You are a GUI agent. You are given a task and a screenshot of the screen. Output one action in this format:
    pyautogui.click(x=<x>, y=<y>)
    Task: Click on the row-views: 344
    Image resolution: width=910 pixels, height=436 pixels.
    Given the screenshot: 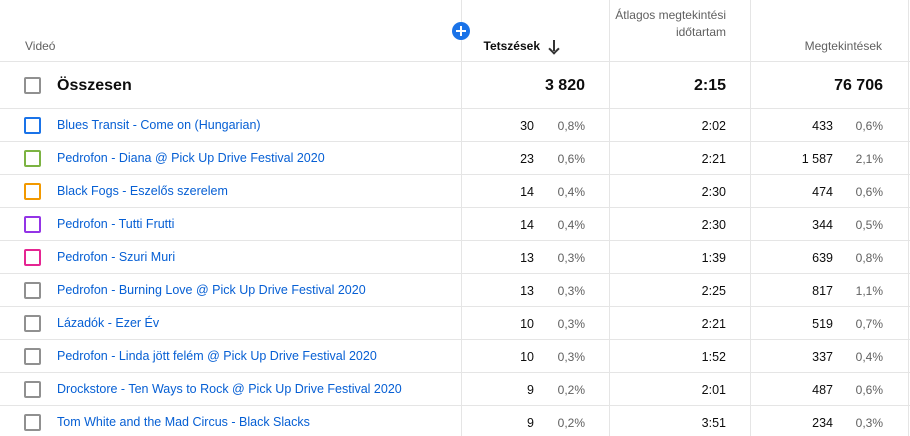 What is the action you would take?
    pyautogui.click(x=822, y=225)
    